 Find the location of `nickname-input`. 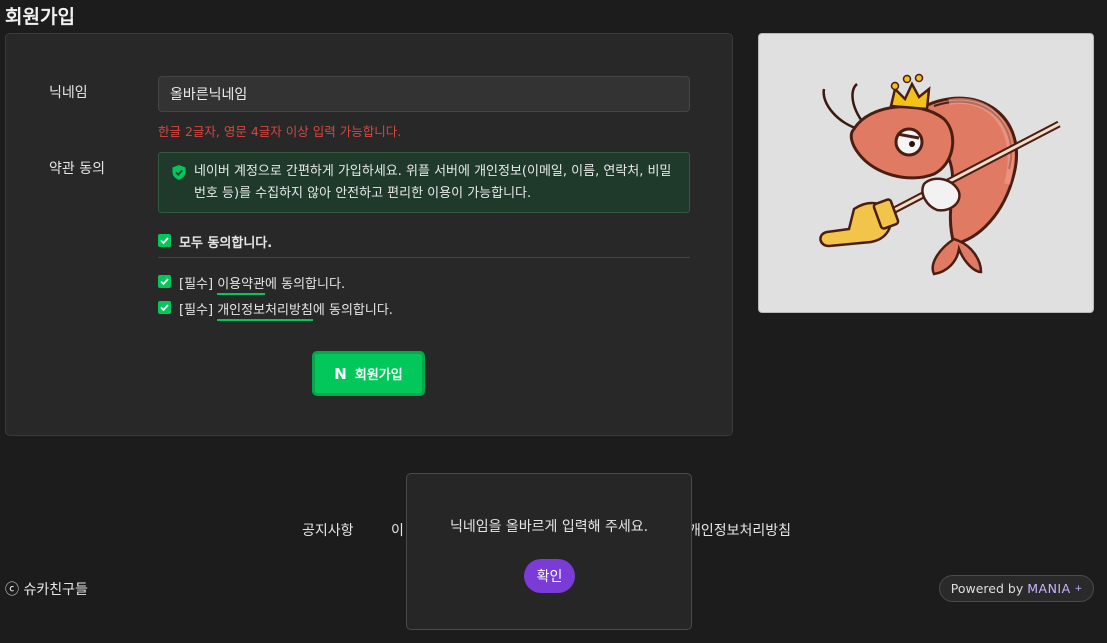

nickname-input is located at coordinates (424, 94).